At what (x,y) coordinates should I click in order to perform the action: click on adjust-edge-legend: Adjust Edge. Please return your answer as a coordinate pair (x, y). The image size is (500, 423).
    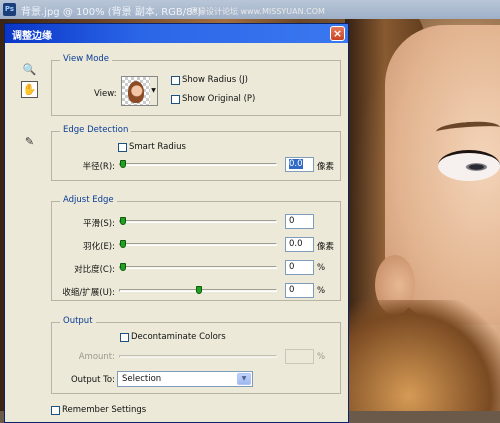
    Looking at the image, I should click on (88, 200).